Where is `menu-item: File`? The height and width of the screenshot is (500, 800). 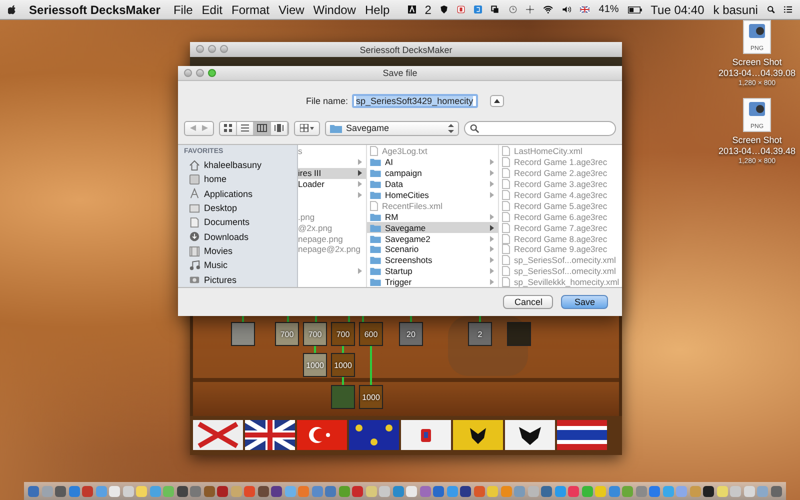 menu-item: File is located at coordinates (183, 9).